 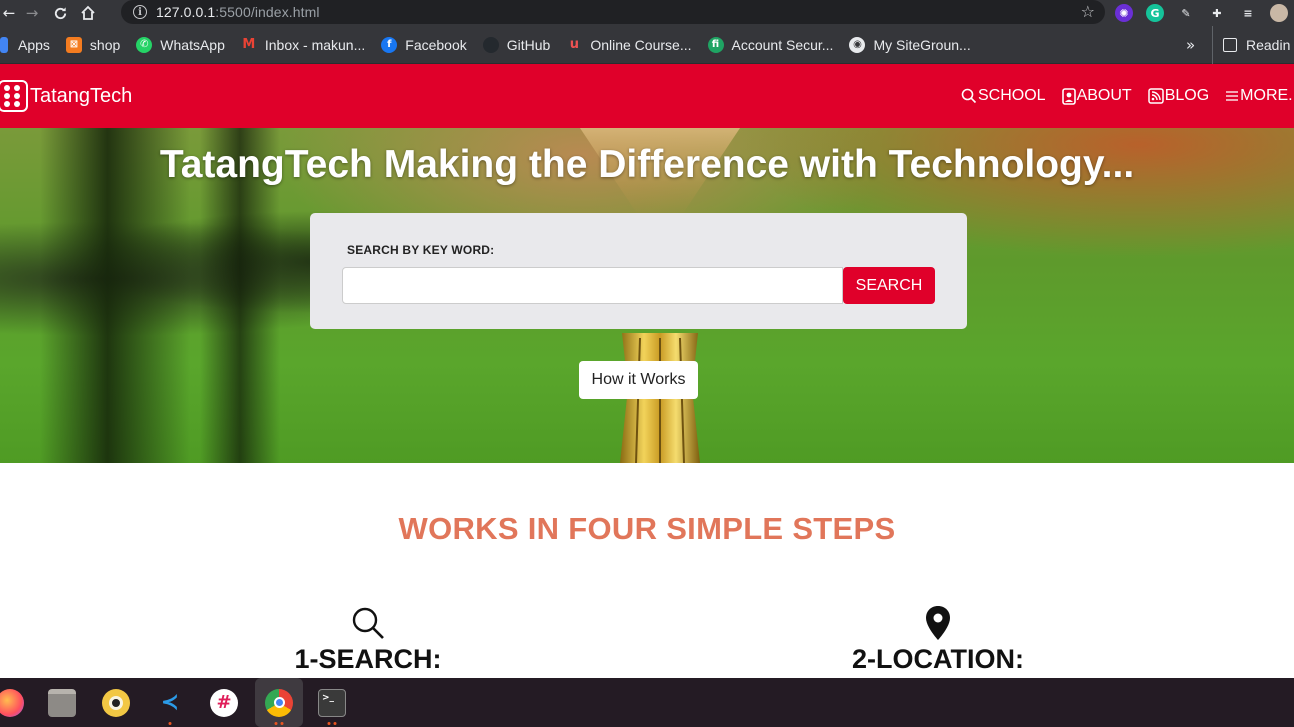 What do you see at coordinates (32, 13) in the screenshot?
I see `forward-arrow-icon: →` at bounding box center [32, 13].